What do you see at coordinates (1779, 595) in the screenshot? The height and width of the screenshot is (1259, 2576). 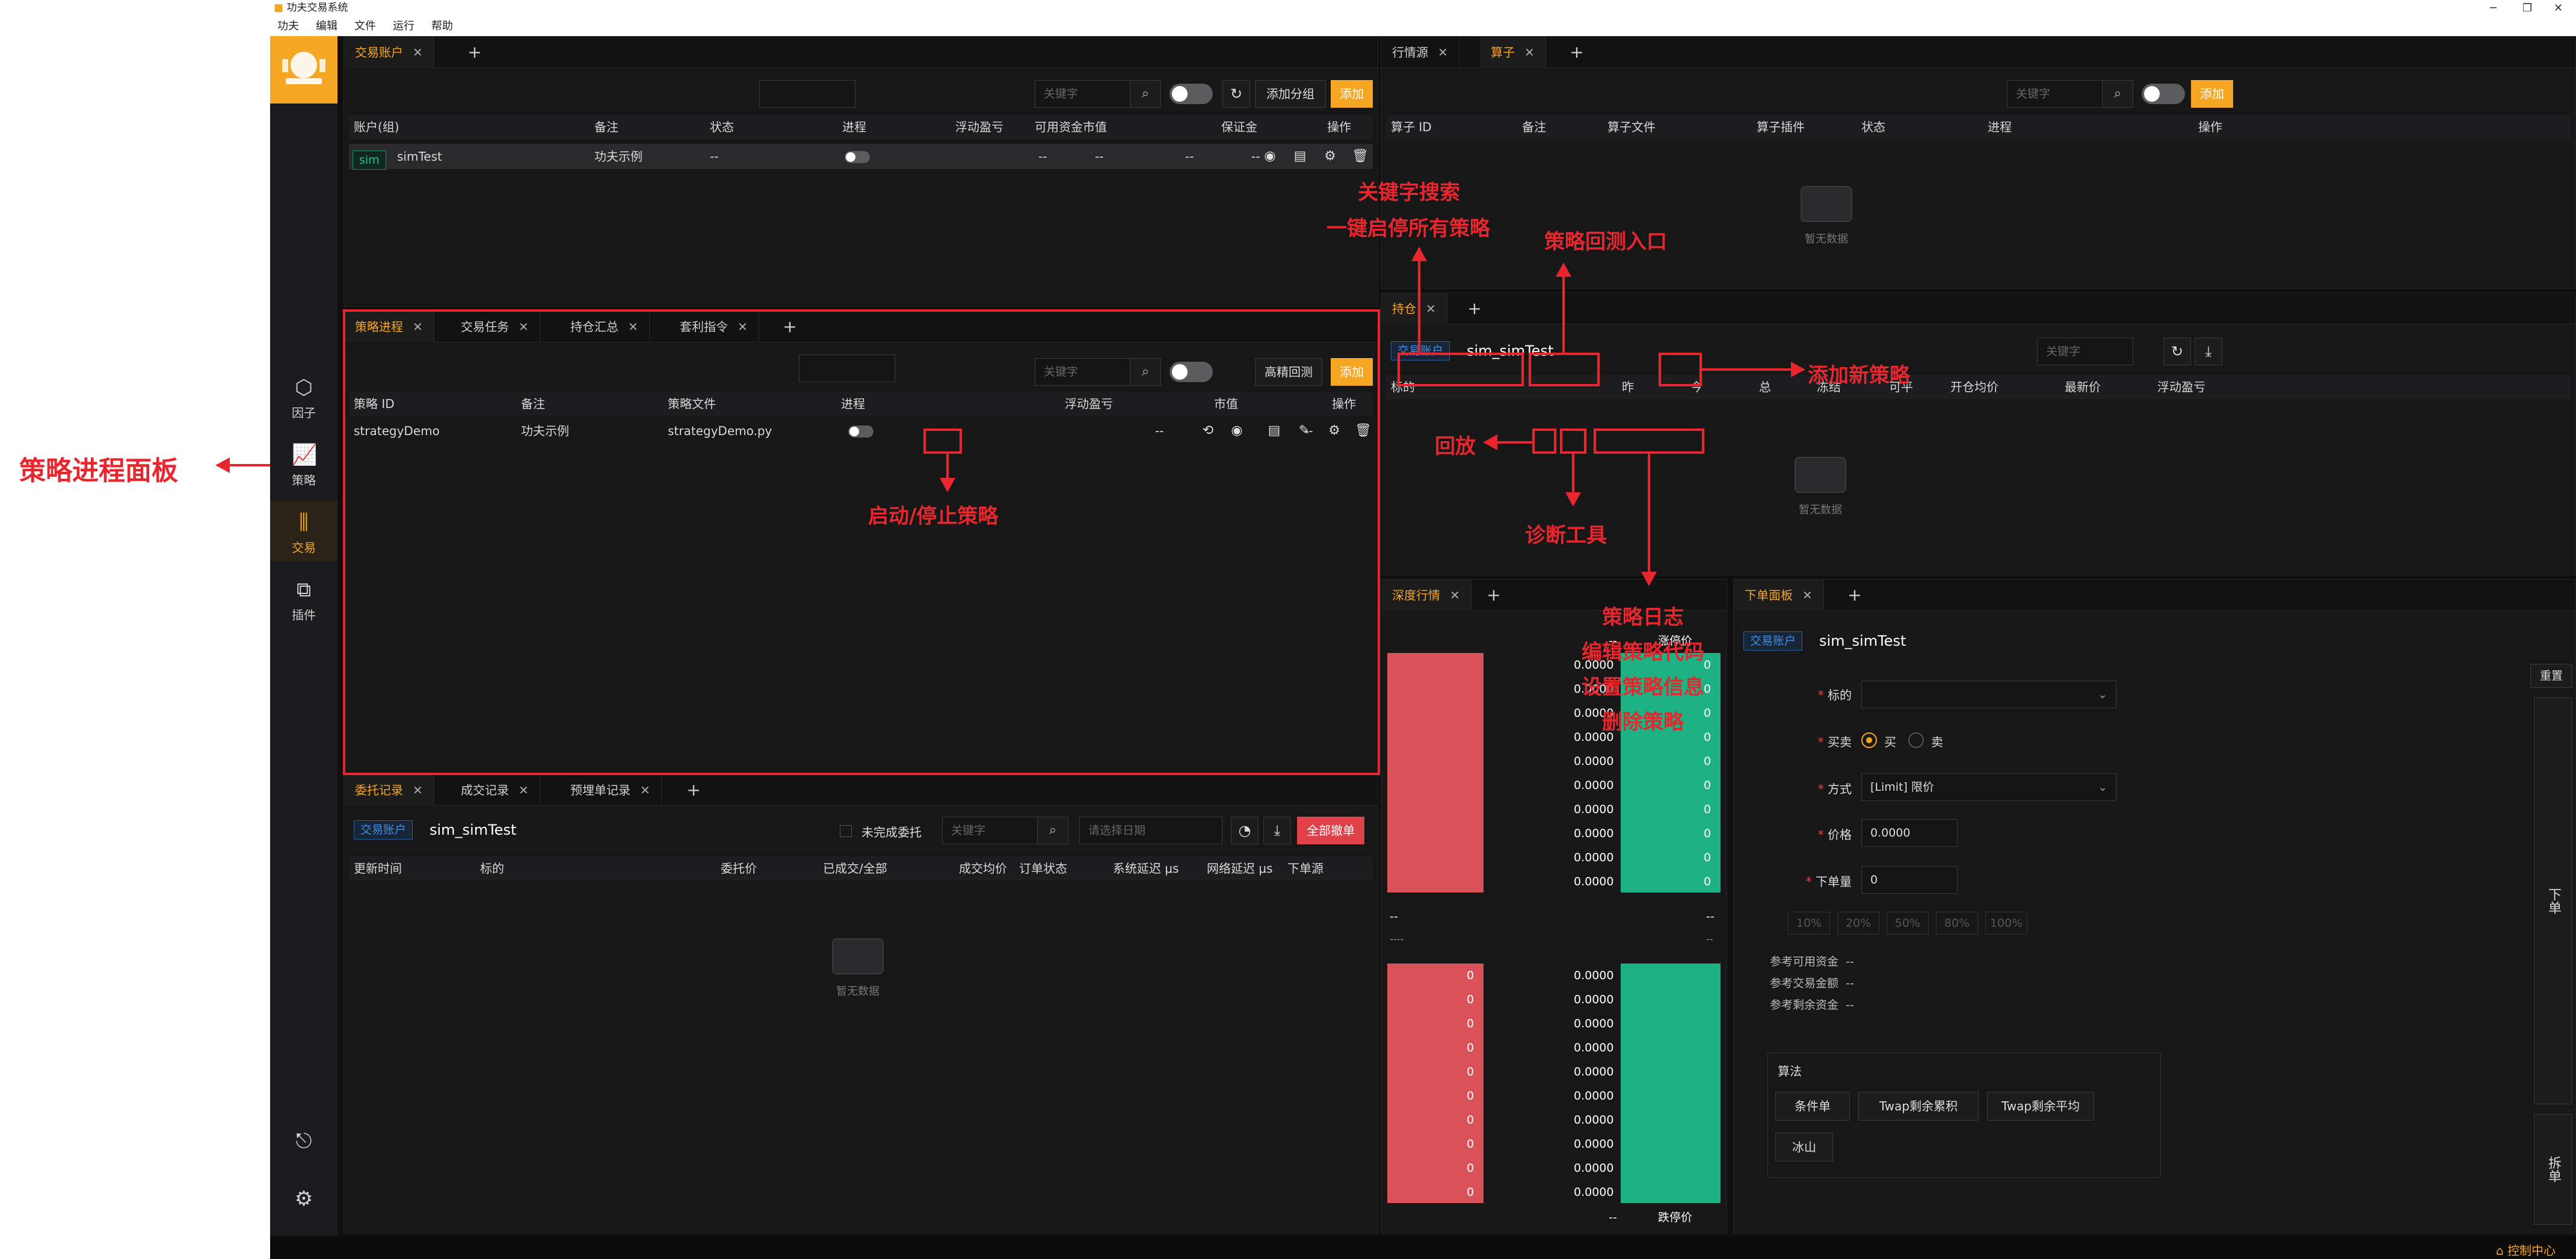 I see `tab-order-panel: 下单面板 ✕` at bounding box center [1779, 595].